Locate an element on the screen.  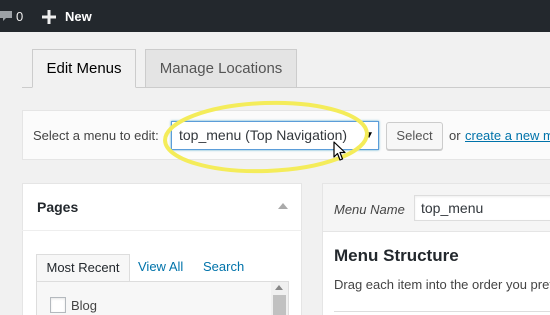
plus-icon is located at coordinates (49, 17).